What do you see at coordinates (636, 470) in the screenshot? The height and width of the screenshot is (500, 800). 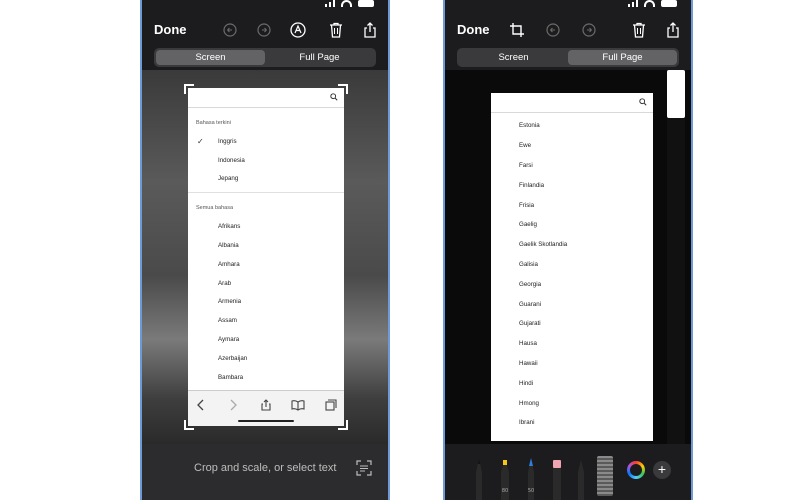 I see `color-wheel-icon` at bounding box center [636, 470].